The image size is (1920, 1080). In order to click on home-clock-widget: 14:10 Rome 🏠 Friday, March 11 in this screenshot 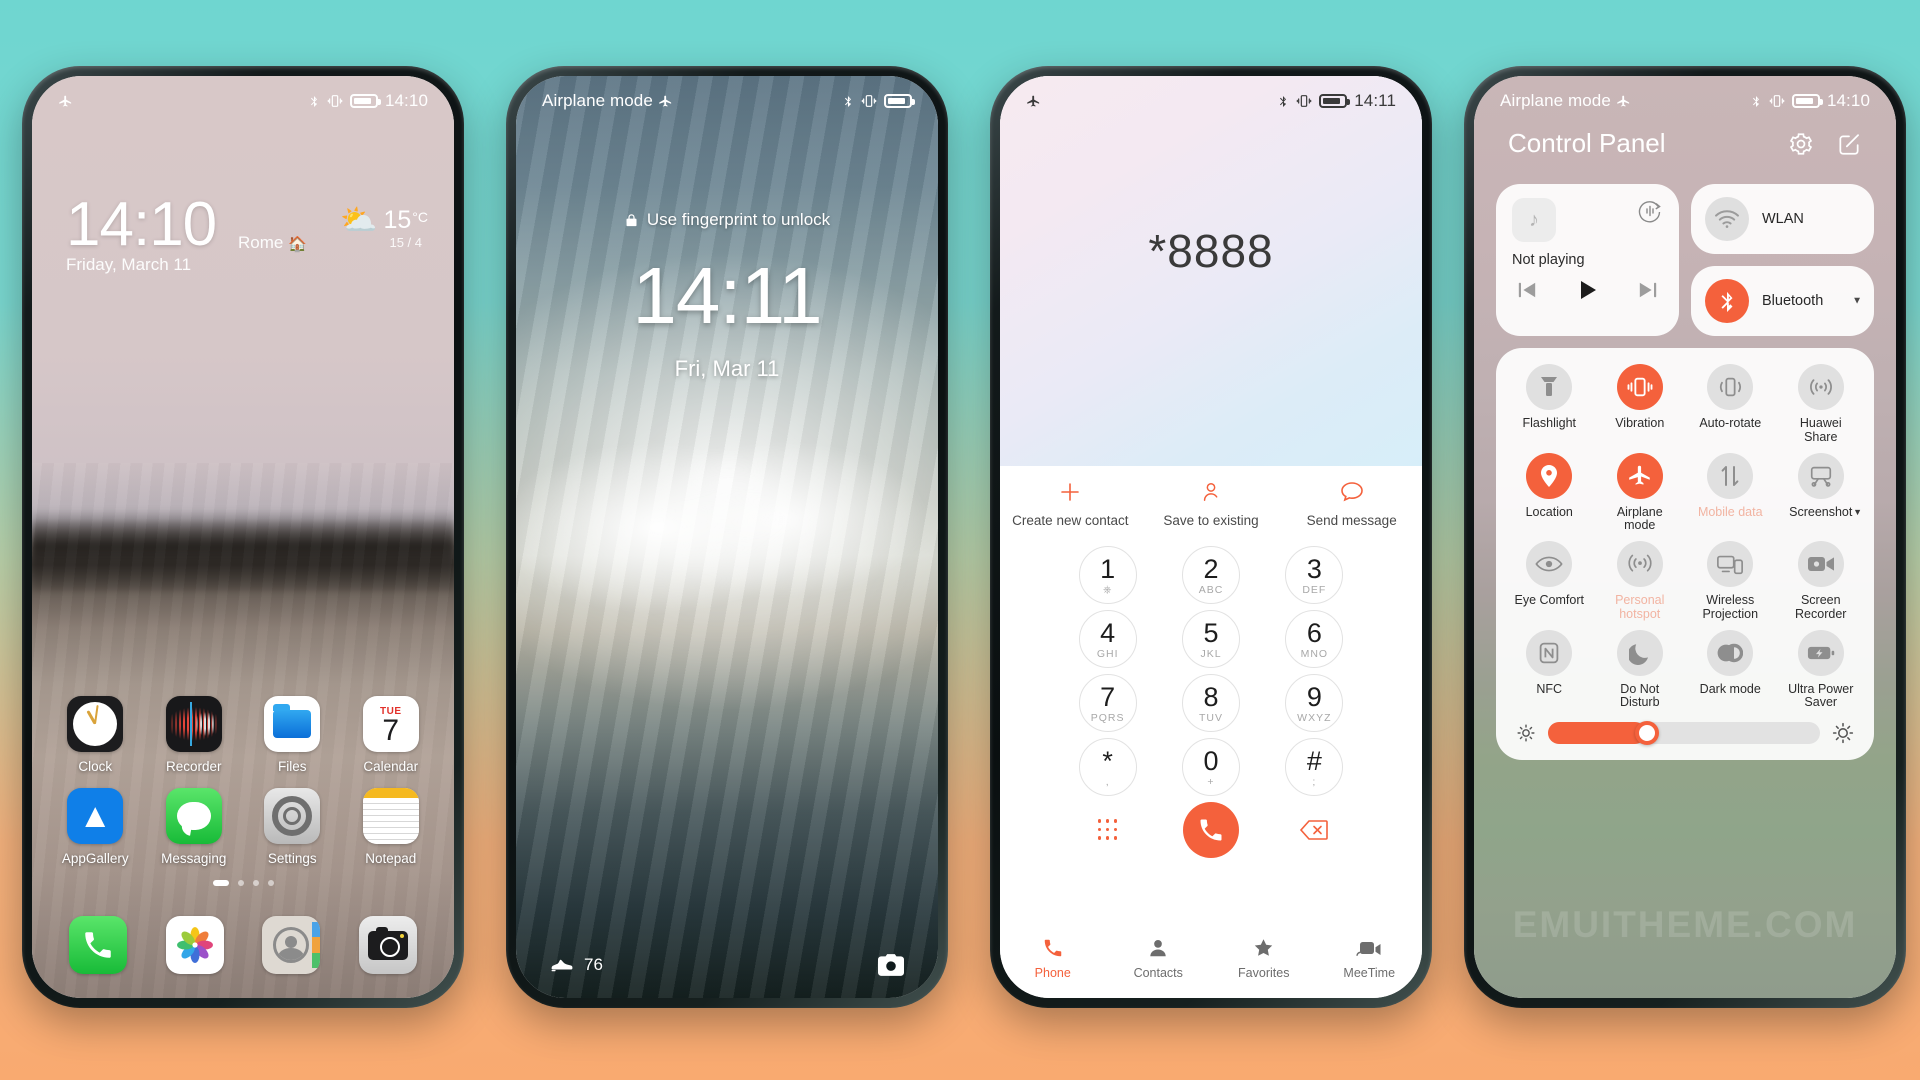, I will do `click(186, 234)`.